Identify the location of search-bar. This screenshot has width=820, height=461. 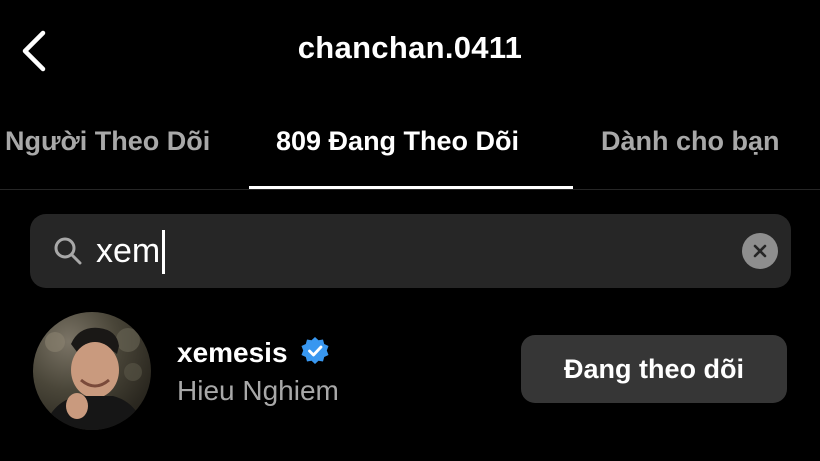
(410, 251).